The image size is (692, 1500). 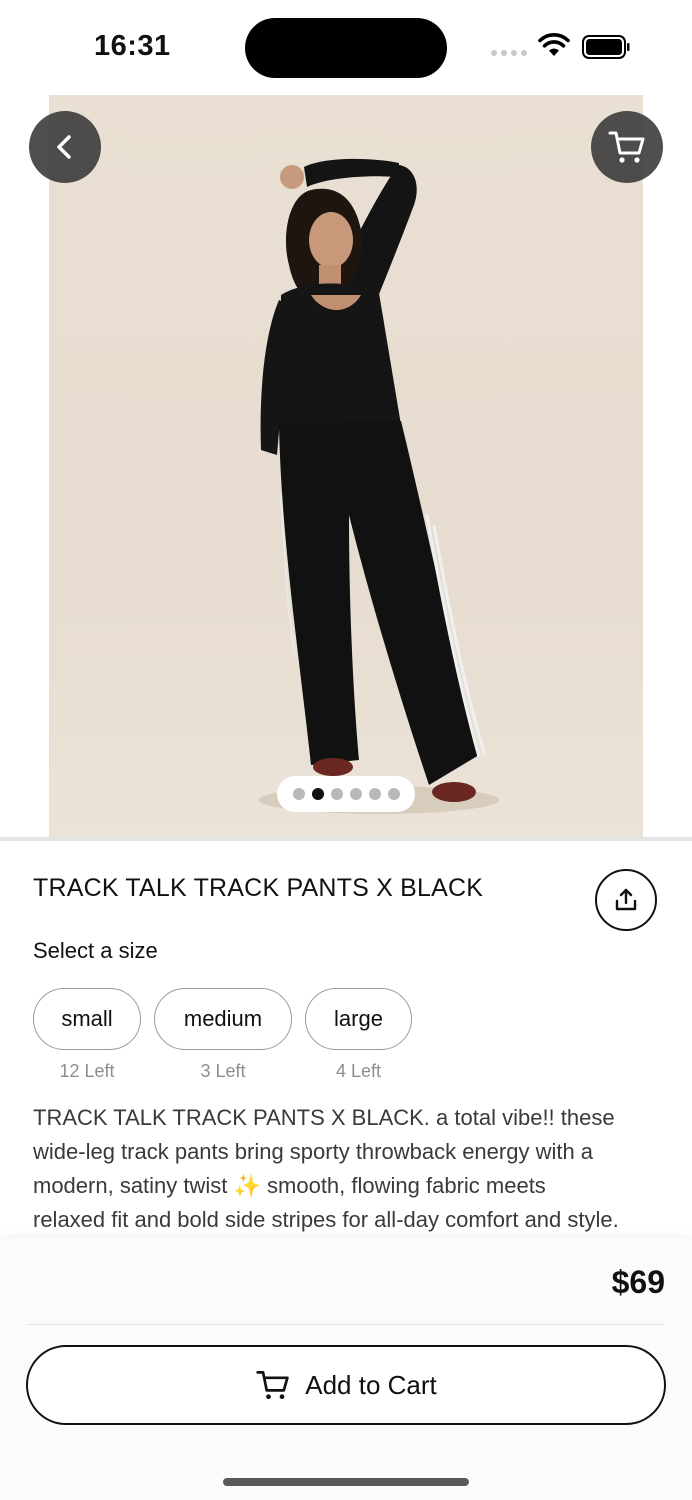 What do you see at coordinates (317, 794) in the screenshot?
I see `pagination-dot-active` at bounding box center [317, 794].